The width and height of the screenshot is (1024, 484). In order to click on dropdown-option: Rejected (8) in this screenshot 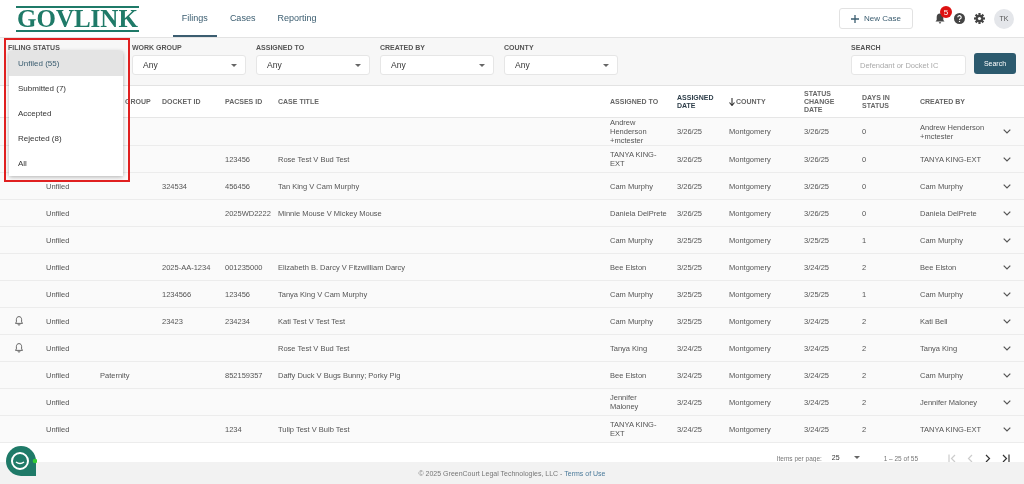, I will do `click(66, 138)`.